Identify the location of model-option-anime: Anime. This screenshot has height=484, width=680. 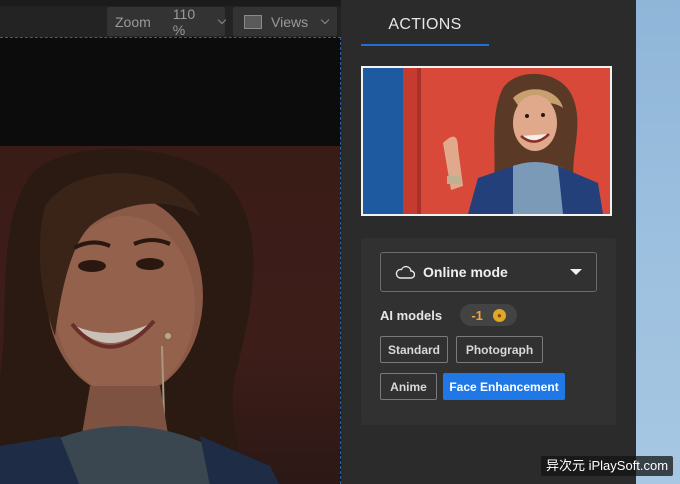
(408, 386).